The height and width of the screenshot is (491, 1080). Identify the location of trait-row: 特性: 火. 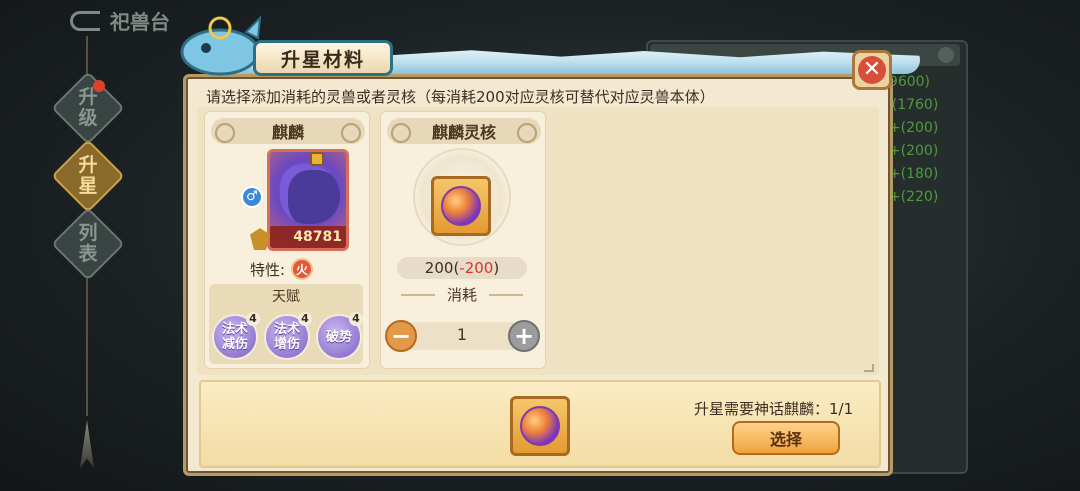
(282, 269).